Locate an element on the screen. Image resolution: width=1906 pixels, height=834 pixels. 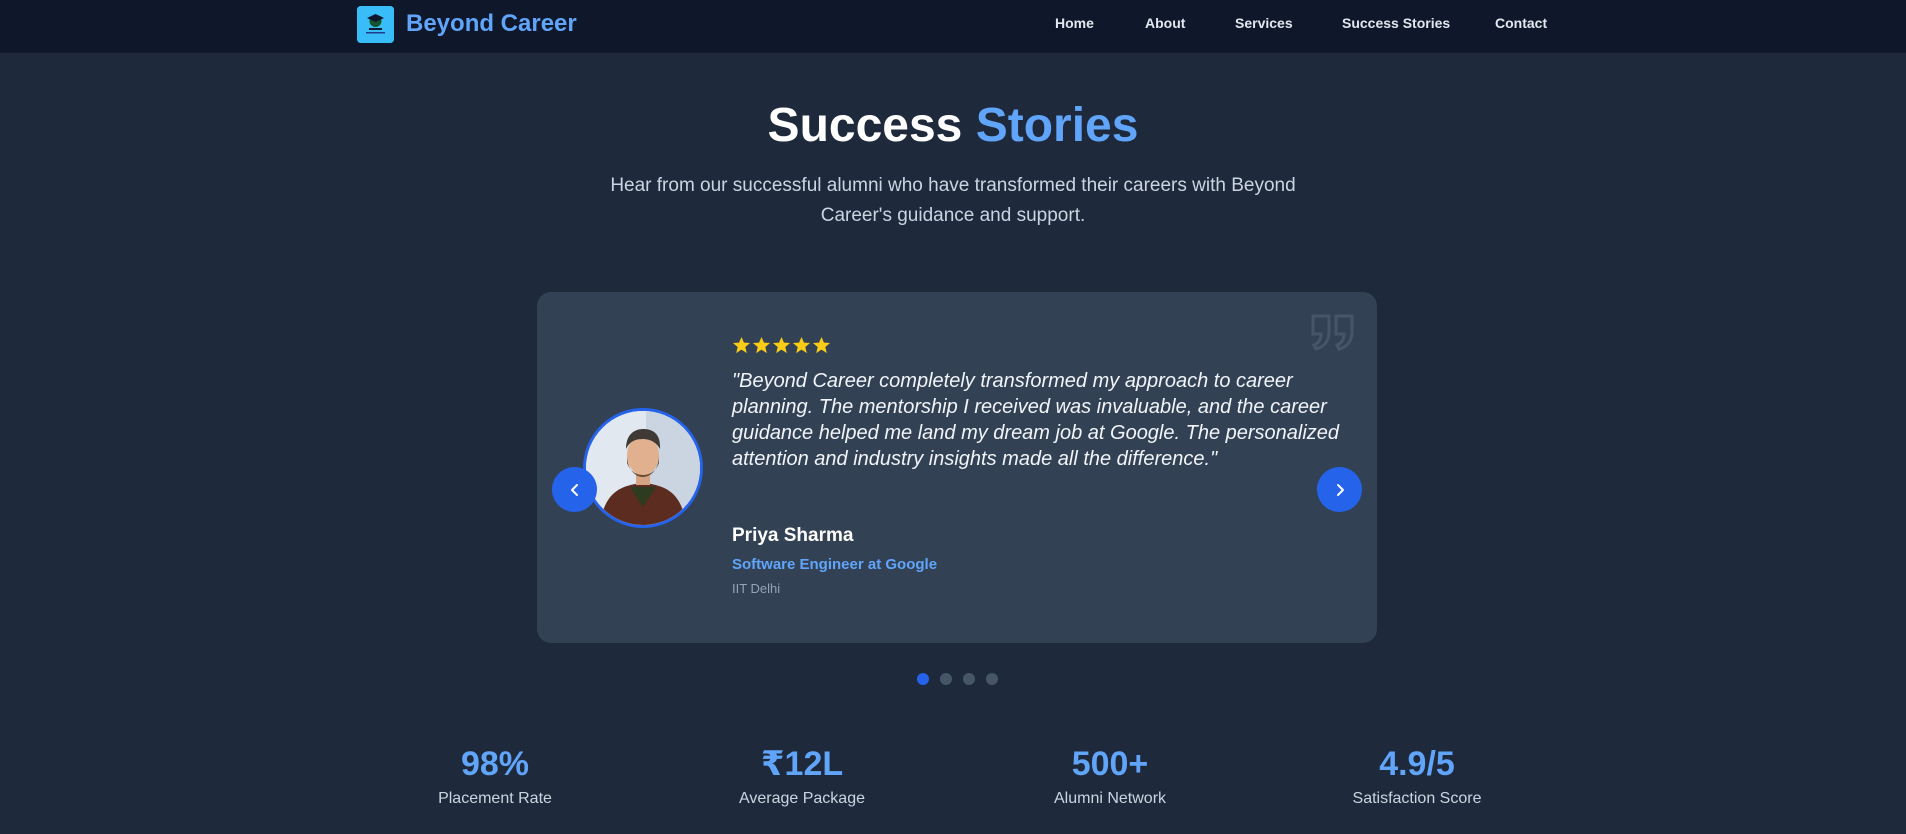
nav-services-link: Services is located at coordinates (1264, 23).